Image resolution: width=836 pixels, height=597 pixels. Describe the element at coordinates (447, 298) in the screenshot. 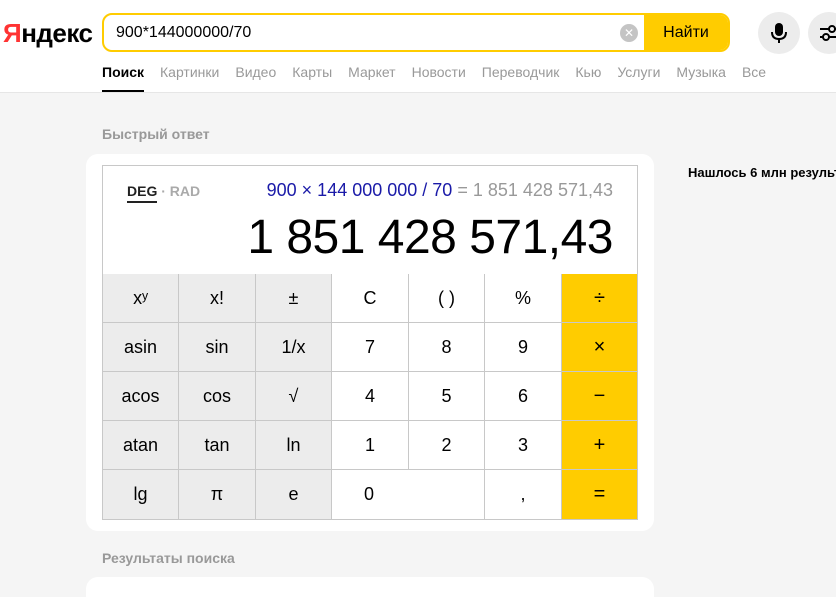

I see `key-parentheses: ( )` at that location.